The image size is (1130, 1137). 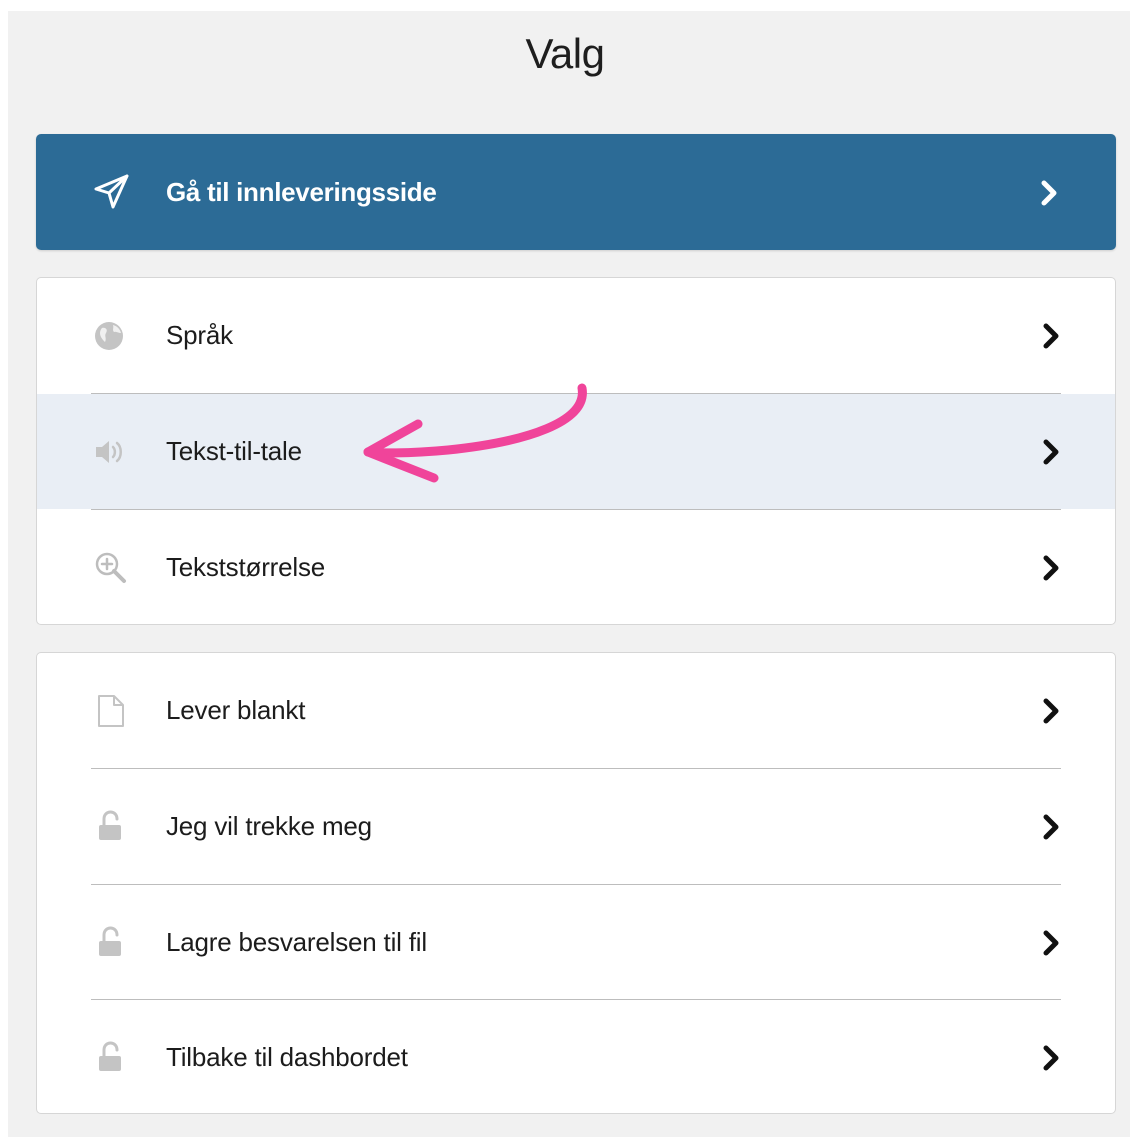 I want to click on menu-item-label: Lagre besvarelsen til fil, so click(x=296, y=942).